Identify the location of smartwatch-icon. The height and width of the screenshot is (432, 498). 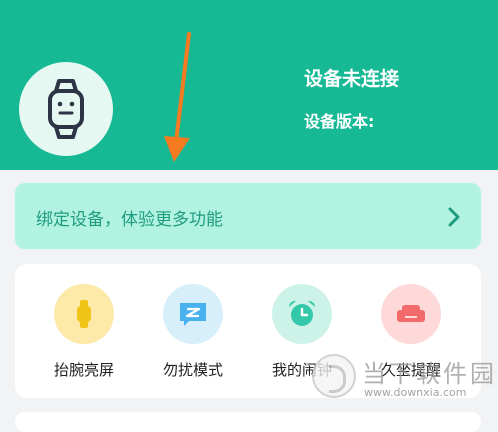
(66, 109).